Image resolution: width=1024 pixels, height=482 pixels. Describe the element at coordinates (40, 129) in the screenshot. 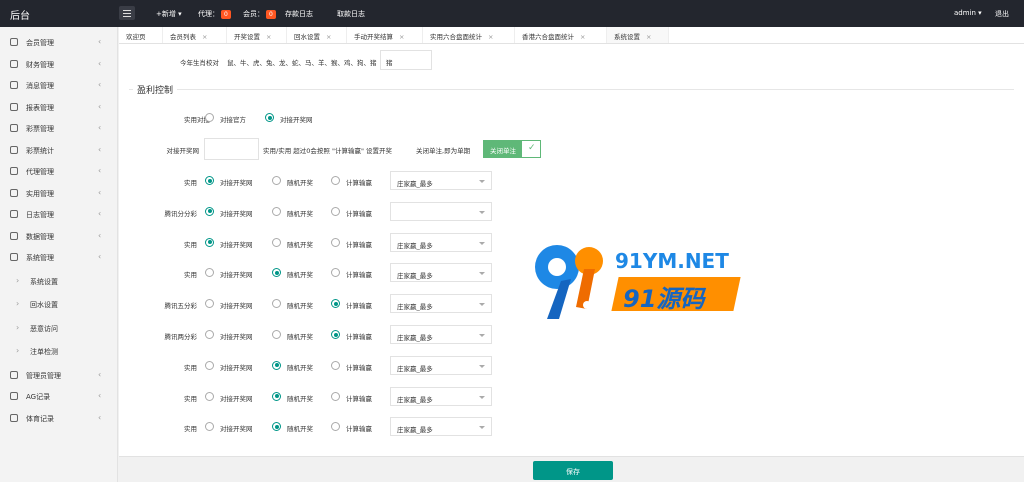

I see `sidebar-item-label: 彩票管理` at that location.